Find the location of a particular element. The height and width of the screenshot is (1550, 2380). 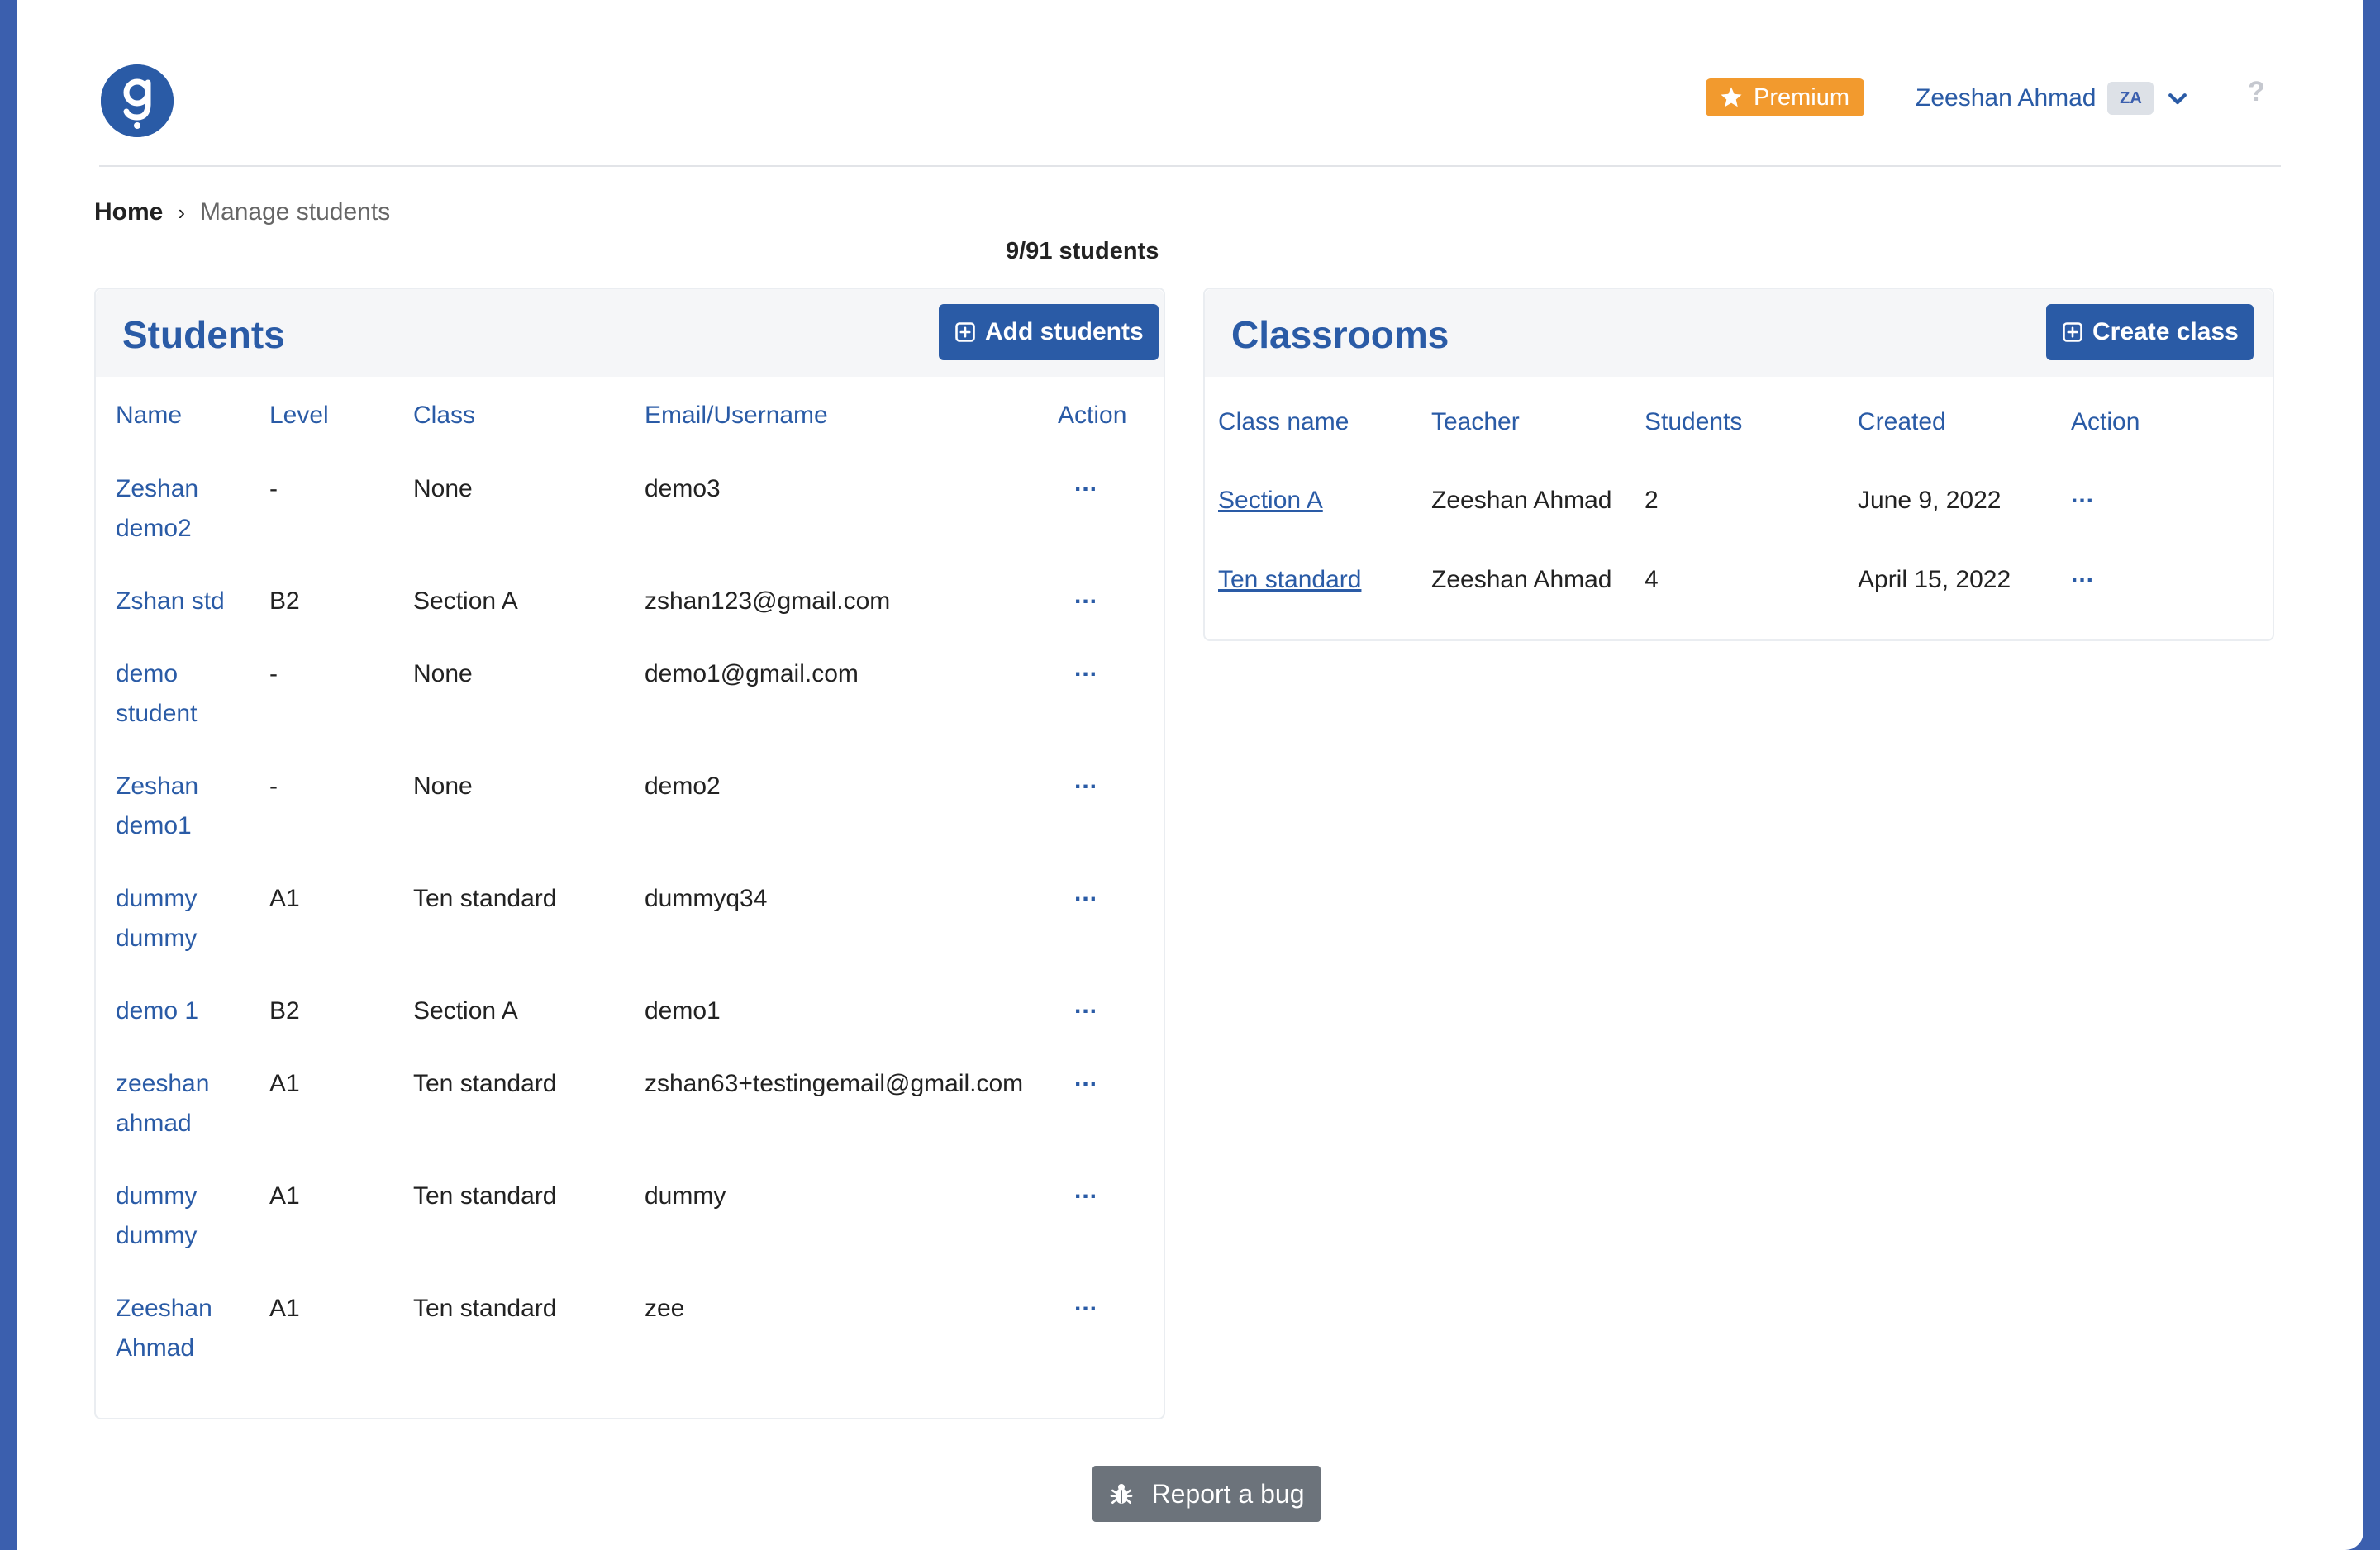

breadcrumb-home: Home is located at coordinates (128, 212).